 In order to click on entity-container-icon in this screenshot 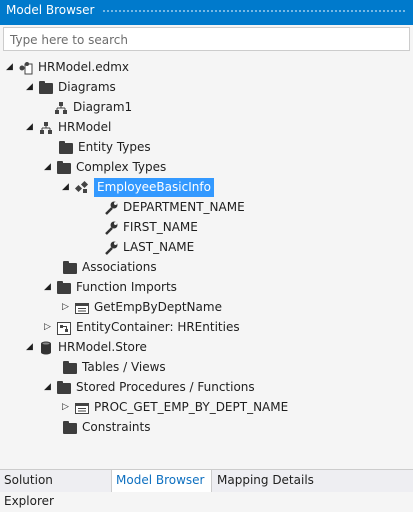, I will do `click(64, 328)`.